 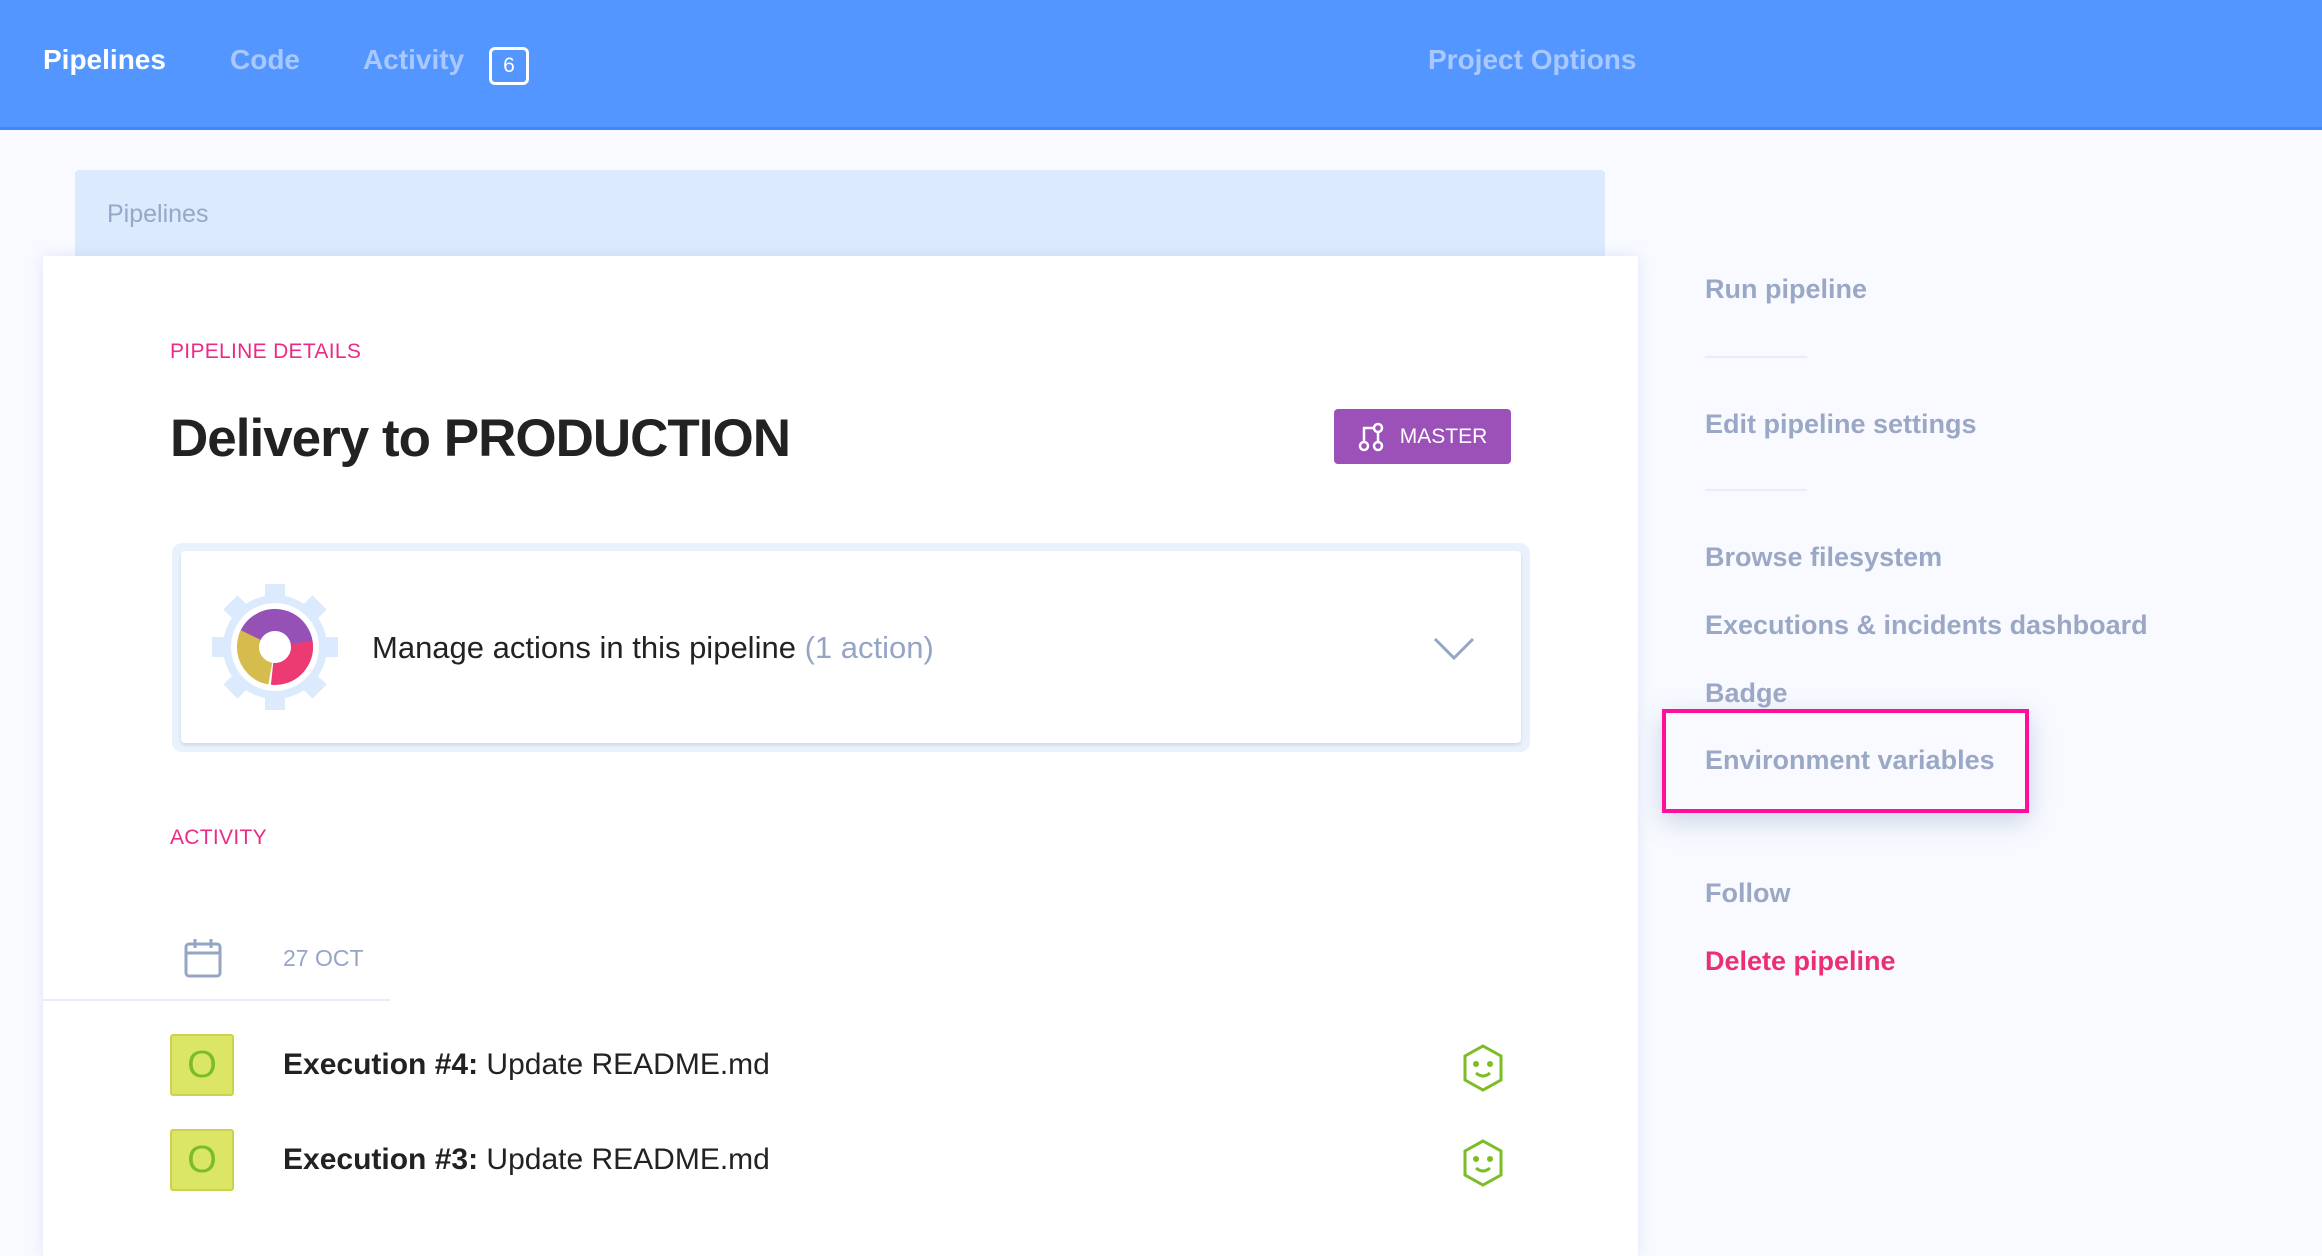 What do you see at coordinates (157, 214) in the screenshot?
I see `breadcrumb-pipelines: Pipelines` at bounding box center [157, 214].